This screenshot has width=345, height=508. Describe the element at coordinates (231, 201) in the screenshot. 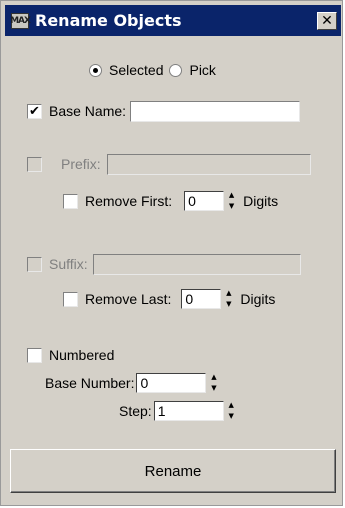

I see `remove-first-arrows: ▲ ▼` at that location.